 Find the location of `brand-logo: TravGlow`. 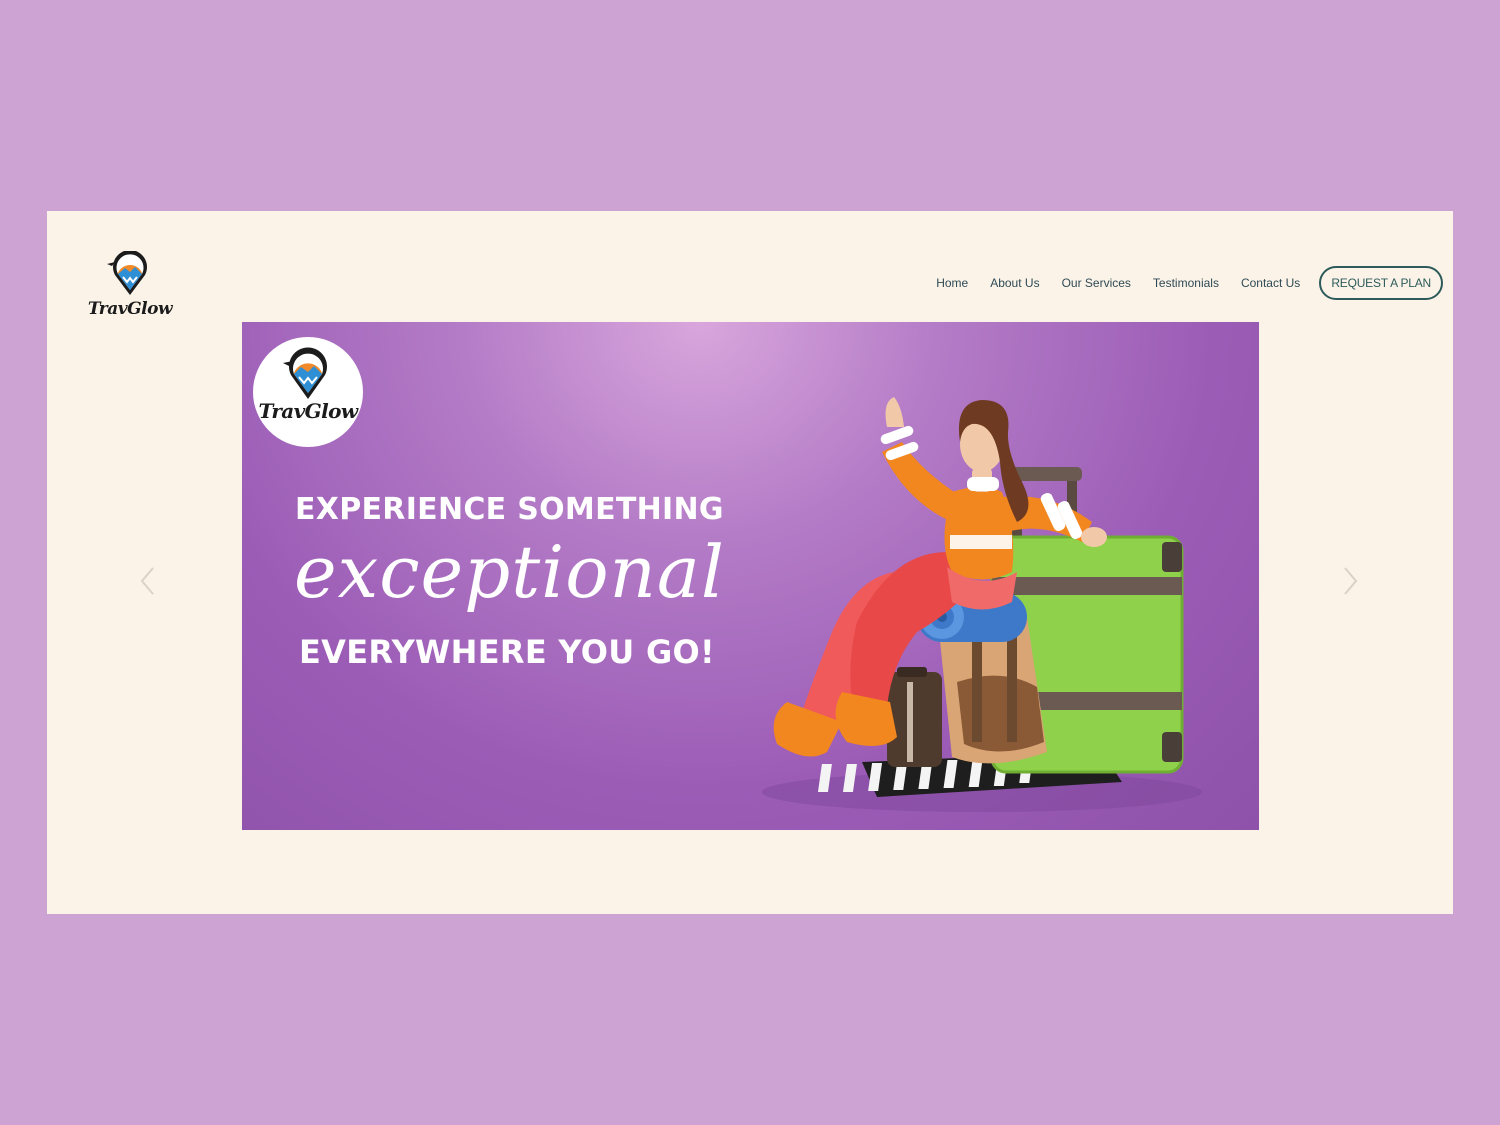

brand-logo: TravGlow is located at coordinates (130, 287).